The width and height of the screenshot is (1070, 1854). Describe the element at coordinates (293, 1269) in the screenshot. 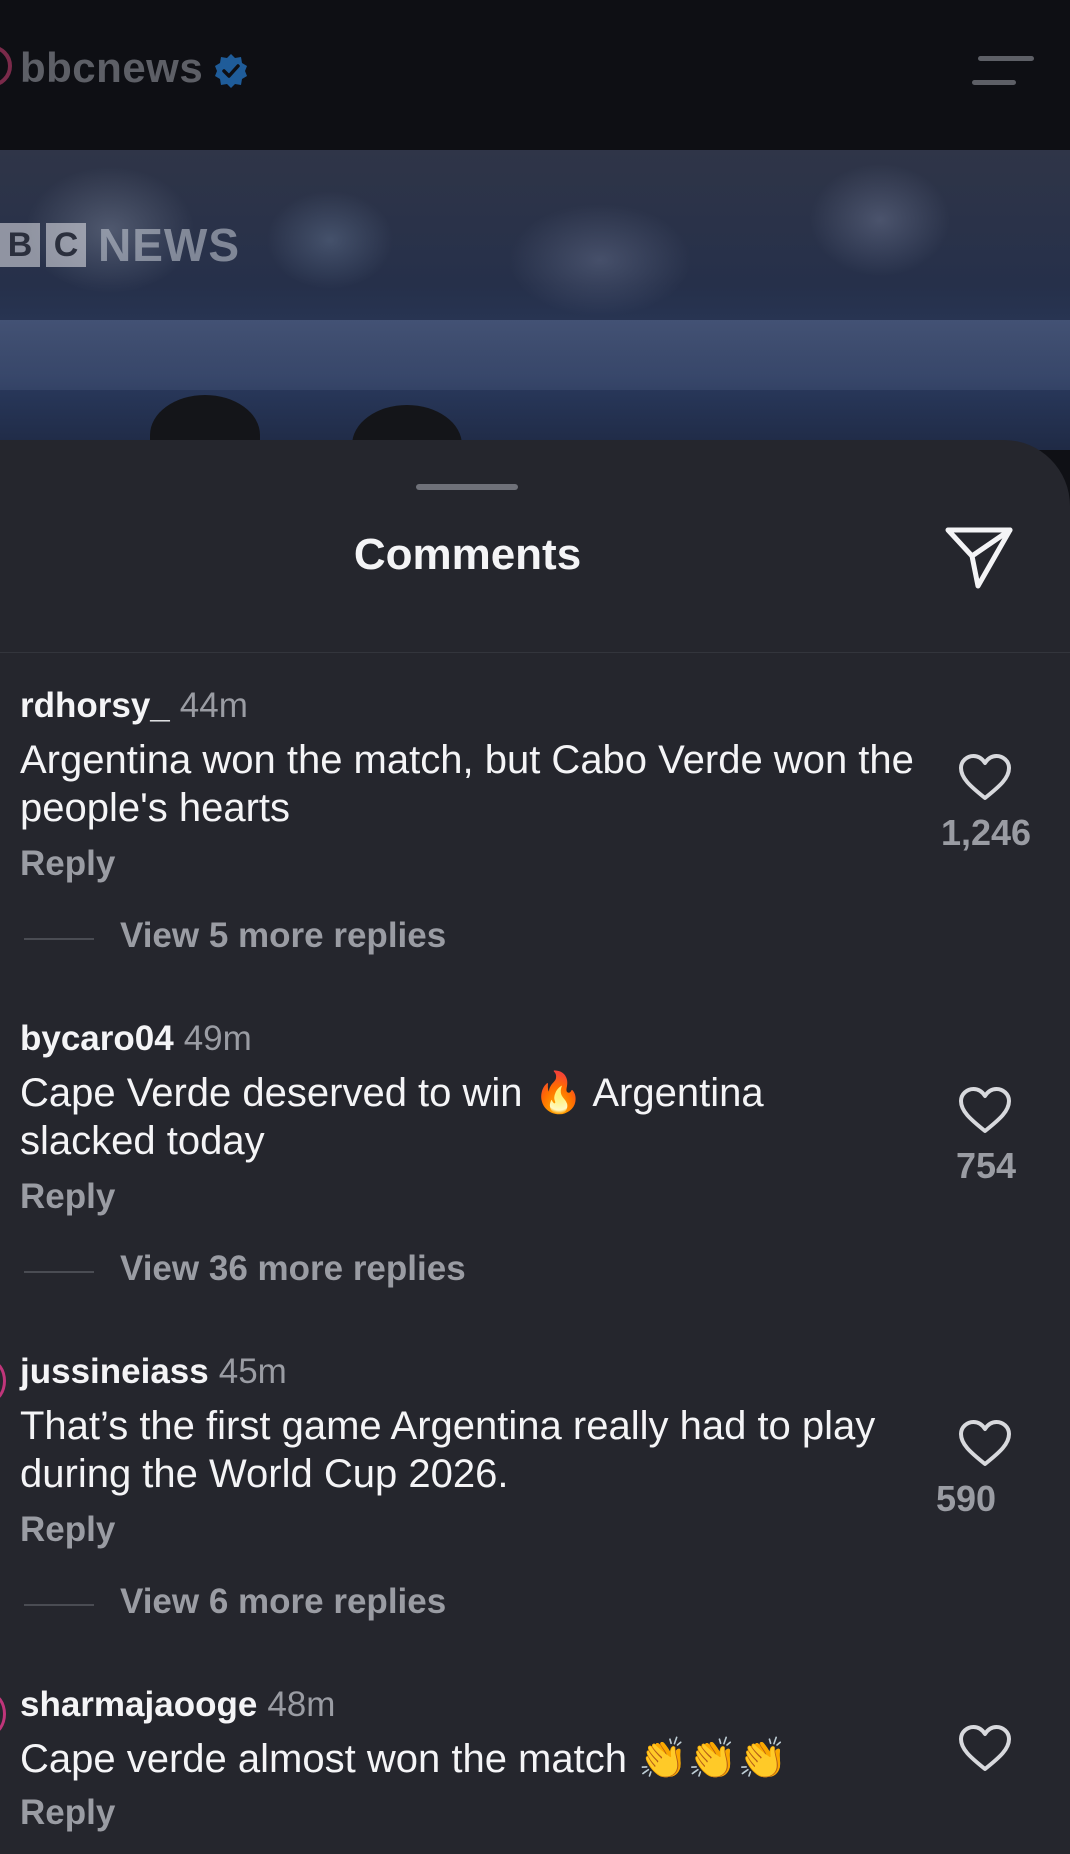

I see `view-replies-button: View 36 more replies` at that location.